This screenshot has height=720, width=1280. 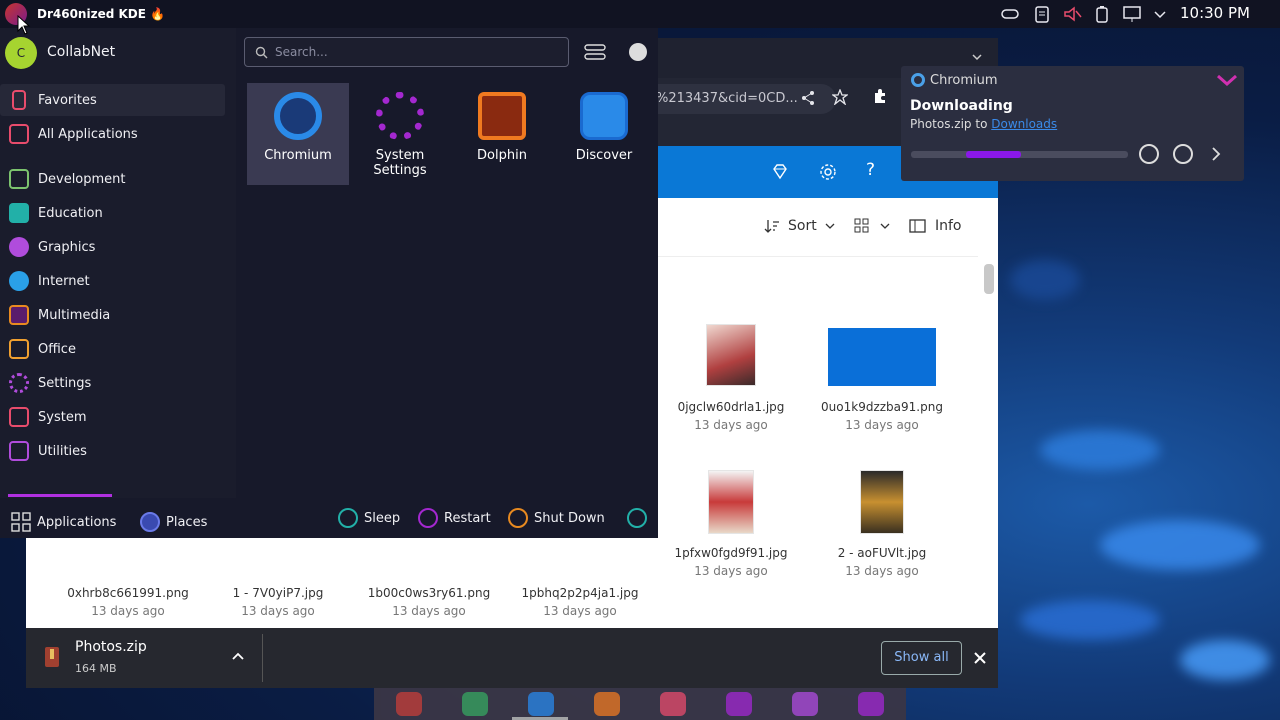 I want to click on leave-button, so click(x=637, y=518).